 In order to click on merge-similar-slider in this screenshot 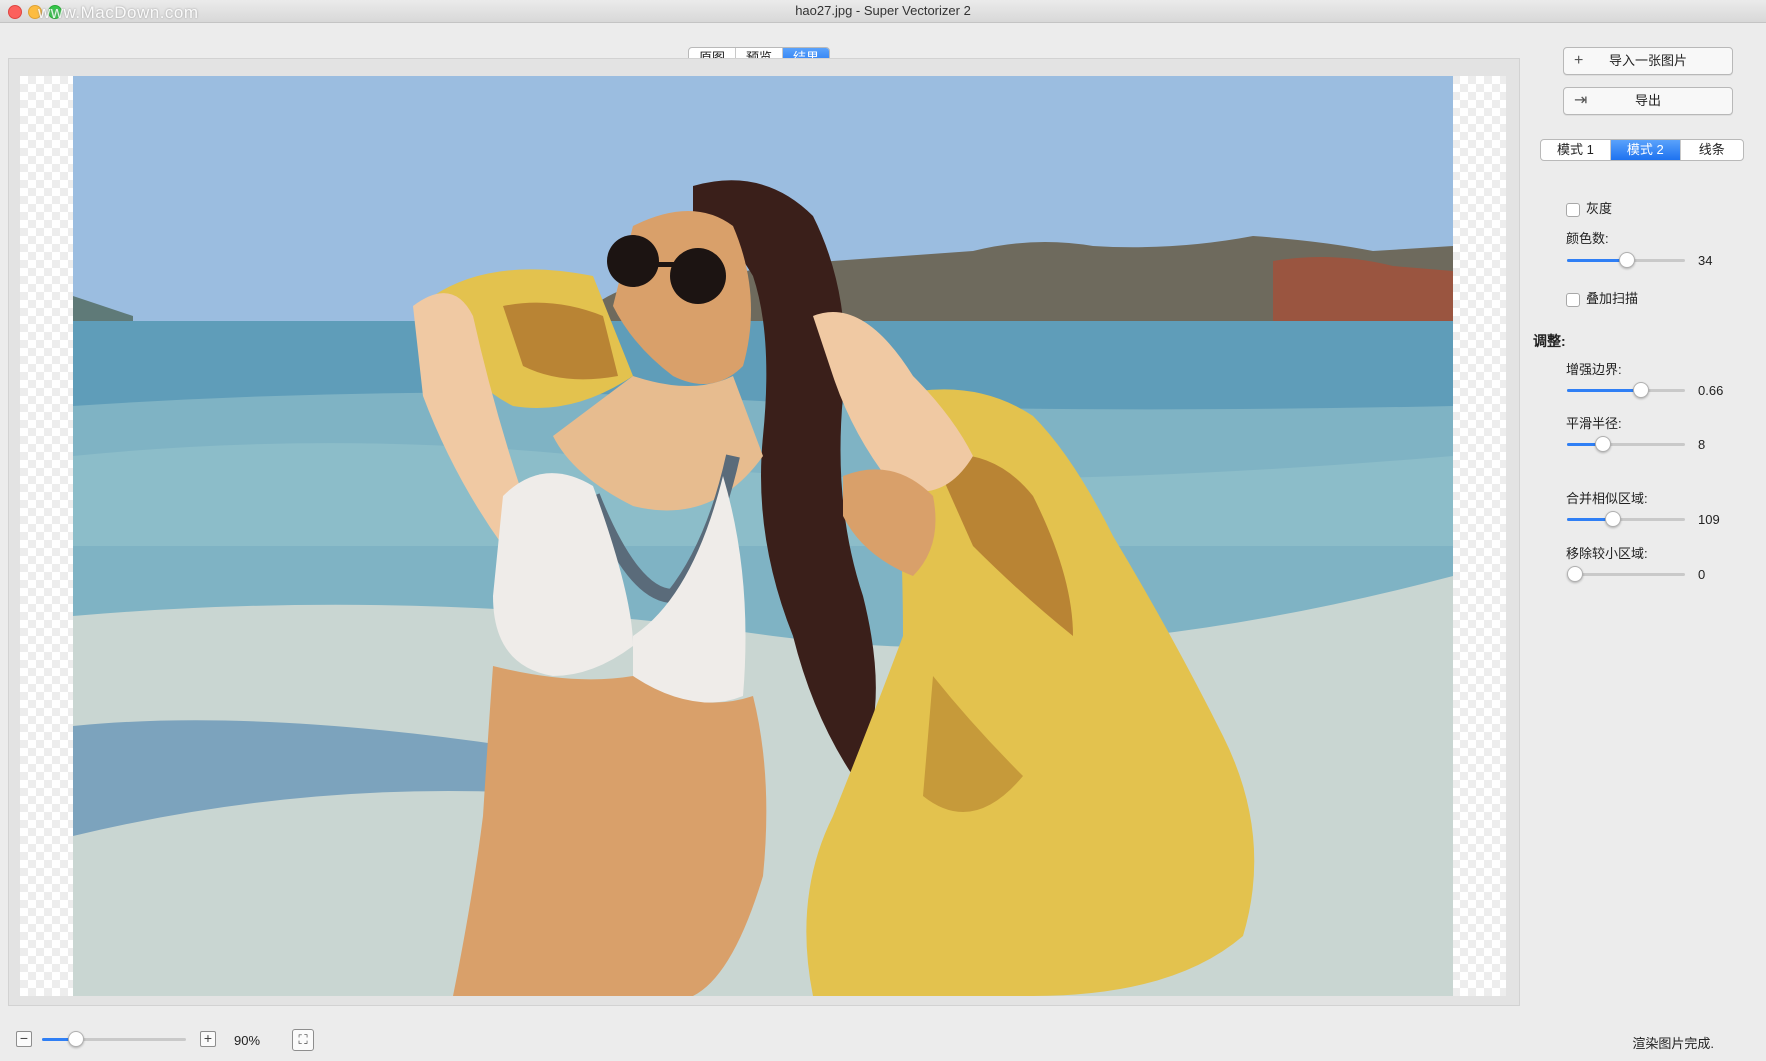, I will do `click(1626, 519)`.